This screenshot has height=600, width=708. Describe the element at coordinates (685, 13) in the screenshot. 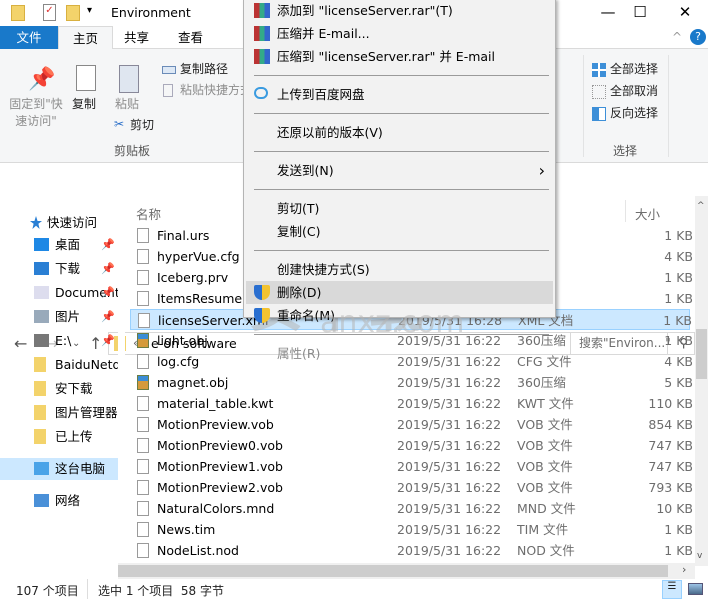

I see `close-button: ✕` at that location.